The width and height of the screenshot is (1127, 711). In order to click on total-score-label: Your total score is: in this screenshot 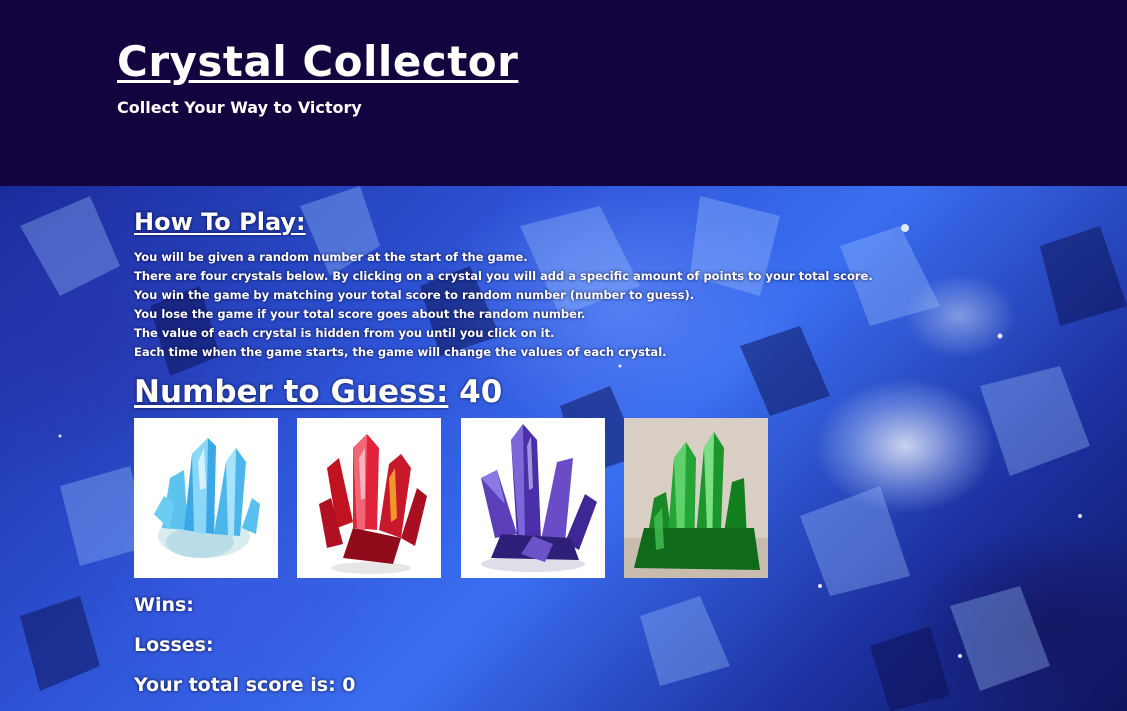, I will do `click(235, 685)`.